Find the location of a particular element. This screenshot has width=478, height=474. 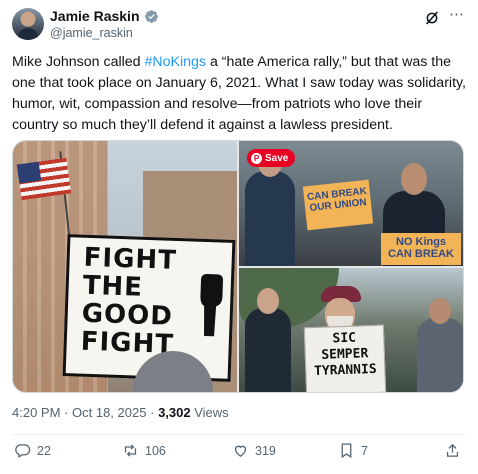

views-label: Views is located at coordinates (209, 412).